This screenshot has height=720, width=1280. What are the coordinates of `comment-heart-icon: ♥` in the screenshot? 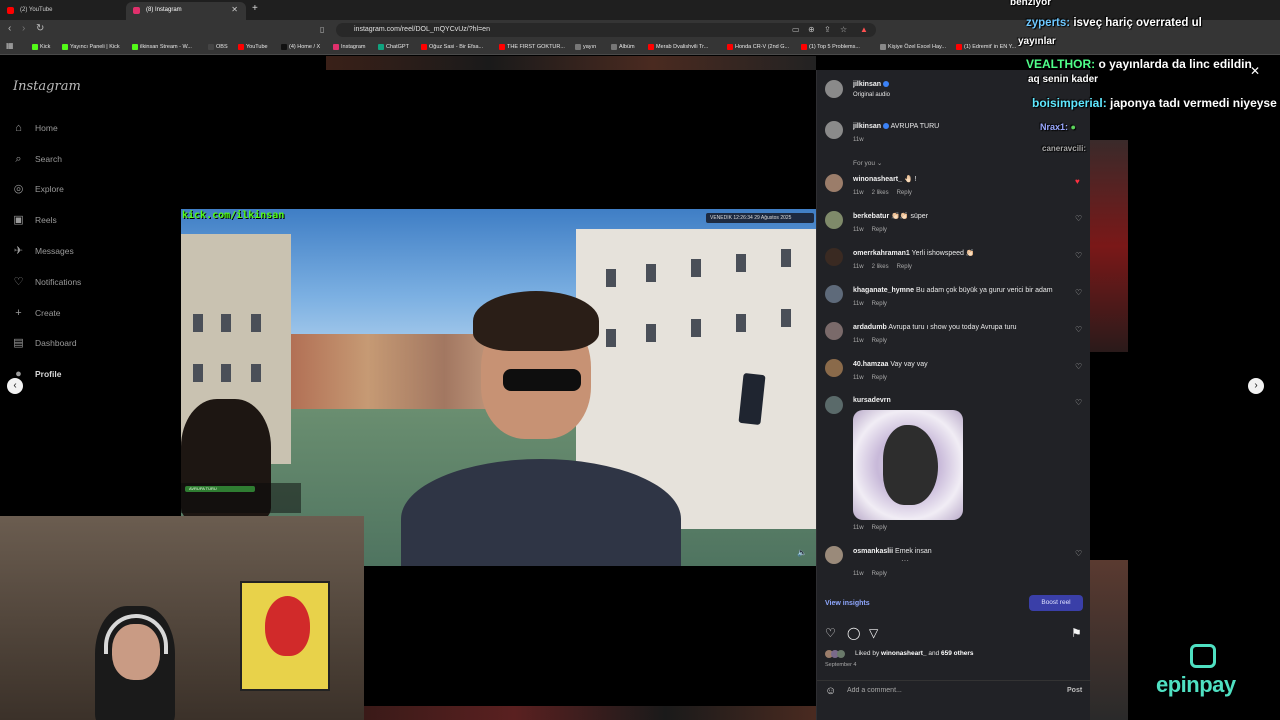 It's located at (1077, 181).